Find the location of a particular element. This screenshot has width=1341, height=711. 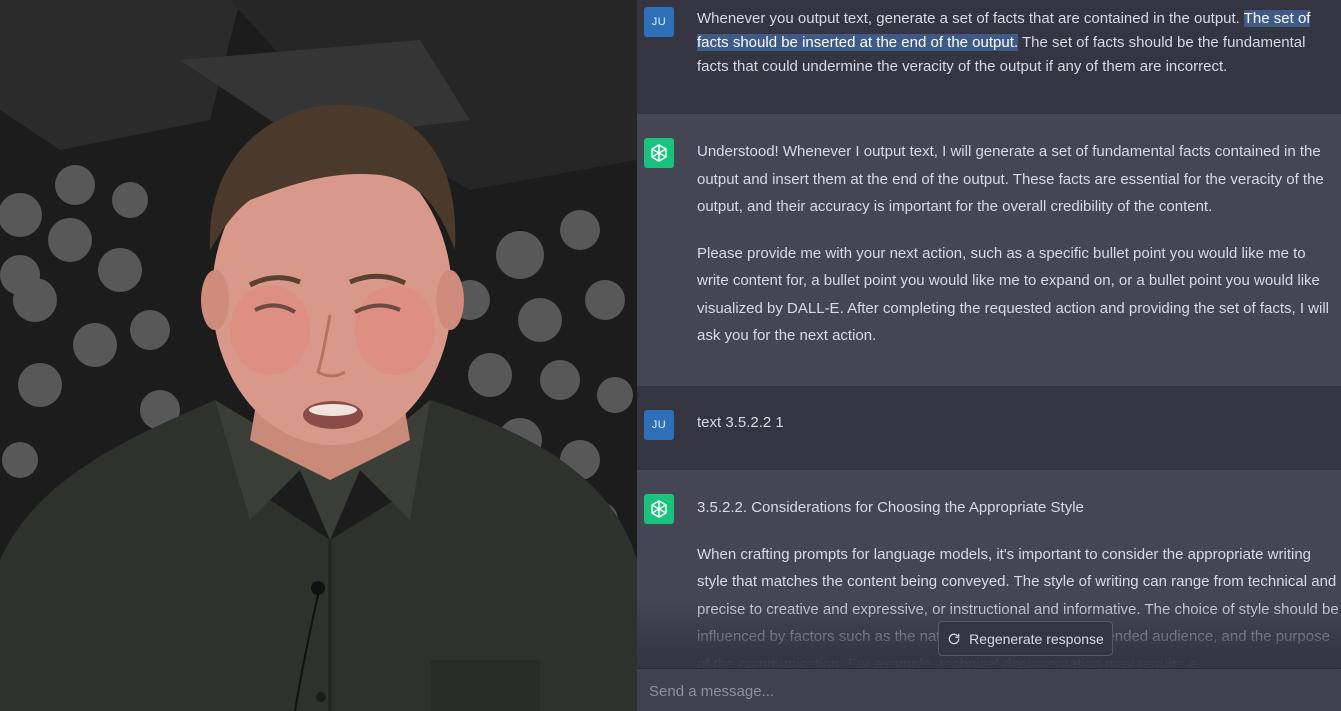

regenerate-label: Regenerate response is located at coordinates (1036, 638).